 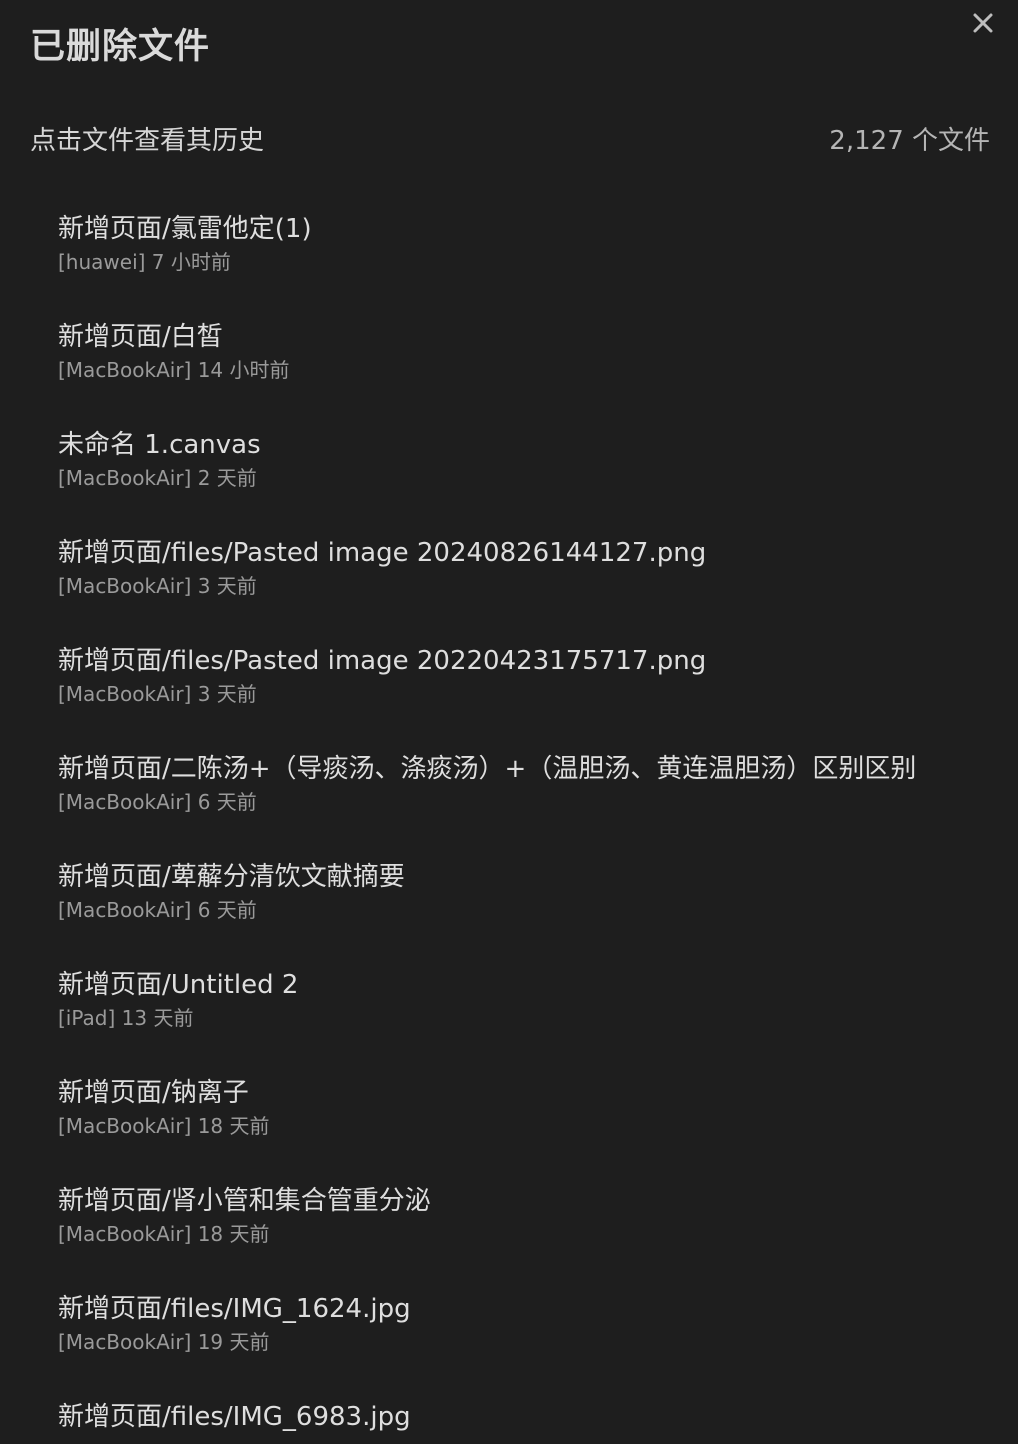 What do you see at coordinates (487, 769) in the screenshot?
I see `file-name: 新增页面/二陈汤+（导痰汤、涤痰汤）+（温胆汤、黄连温胆汤）区别区别` at bounding box center [487, 769].